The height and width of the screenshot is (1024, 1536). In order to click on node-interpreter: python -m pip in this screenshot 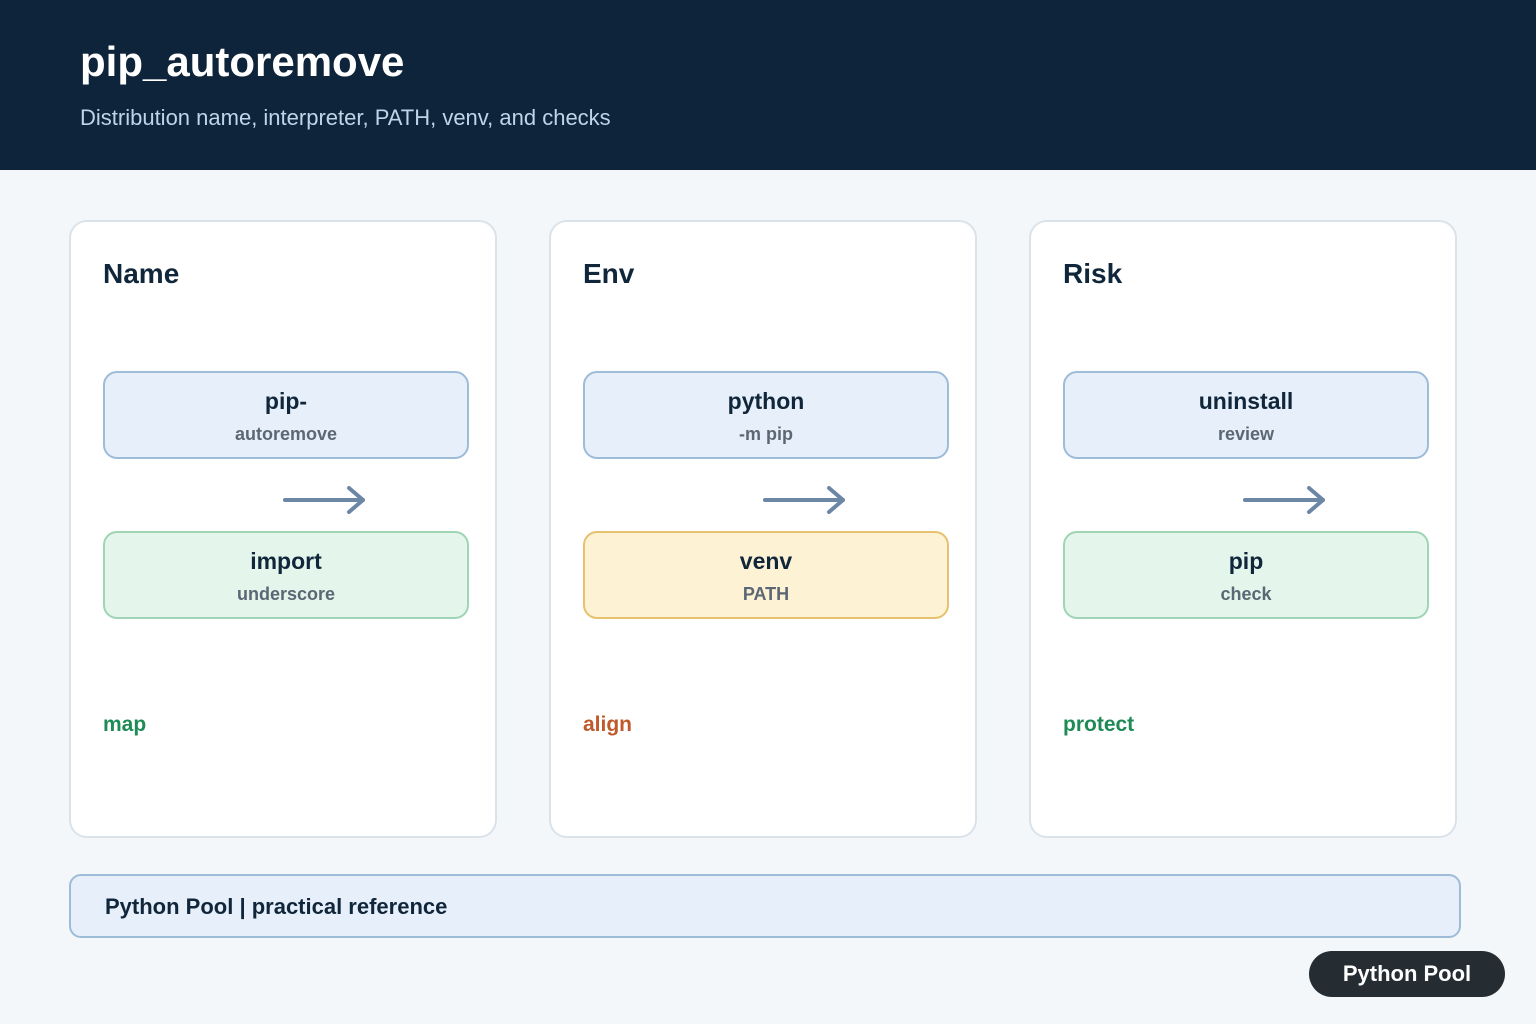, I will do `click(766, 415)`.